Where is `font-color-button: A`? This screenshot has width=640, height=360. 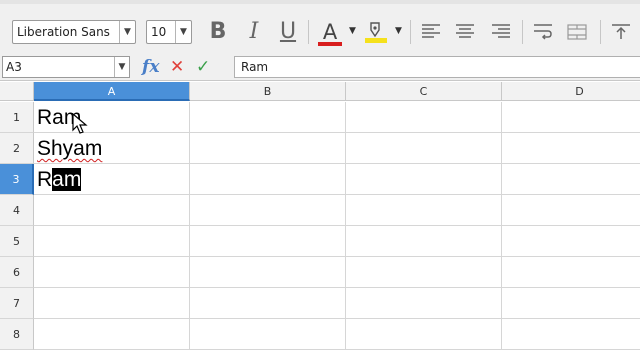 font-color-button: A is located at coordinates (330, 32).